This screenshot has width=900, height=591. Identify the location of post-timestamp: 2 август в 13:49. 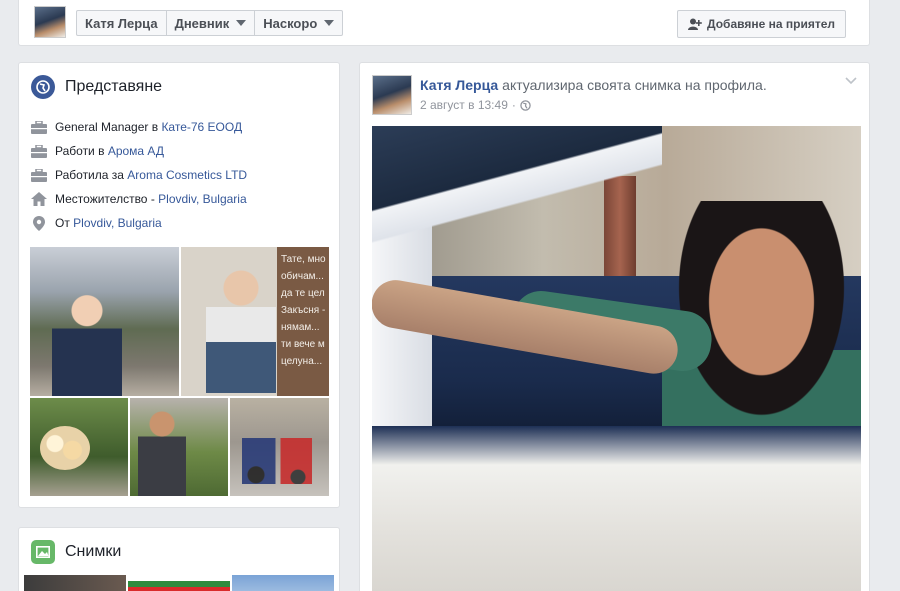
(464, 105).